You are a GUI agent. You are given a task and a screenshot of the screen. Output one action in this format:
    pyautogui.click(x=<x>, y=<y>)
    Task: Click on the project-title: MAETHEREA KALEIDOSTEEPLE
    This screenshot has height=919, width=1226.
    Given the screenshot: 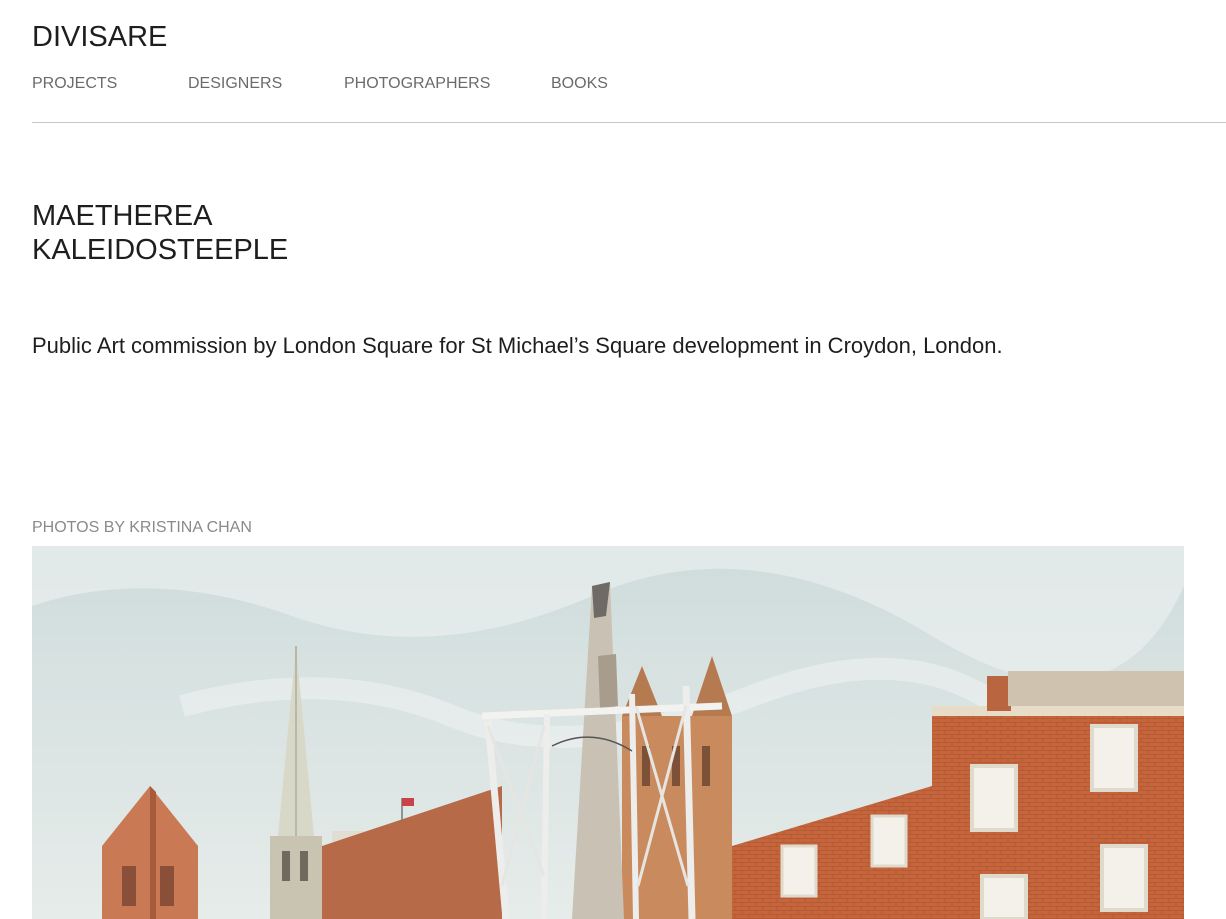 What is the action you would take?
    pyautogui.click(x=160, y=233)
    